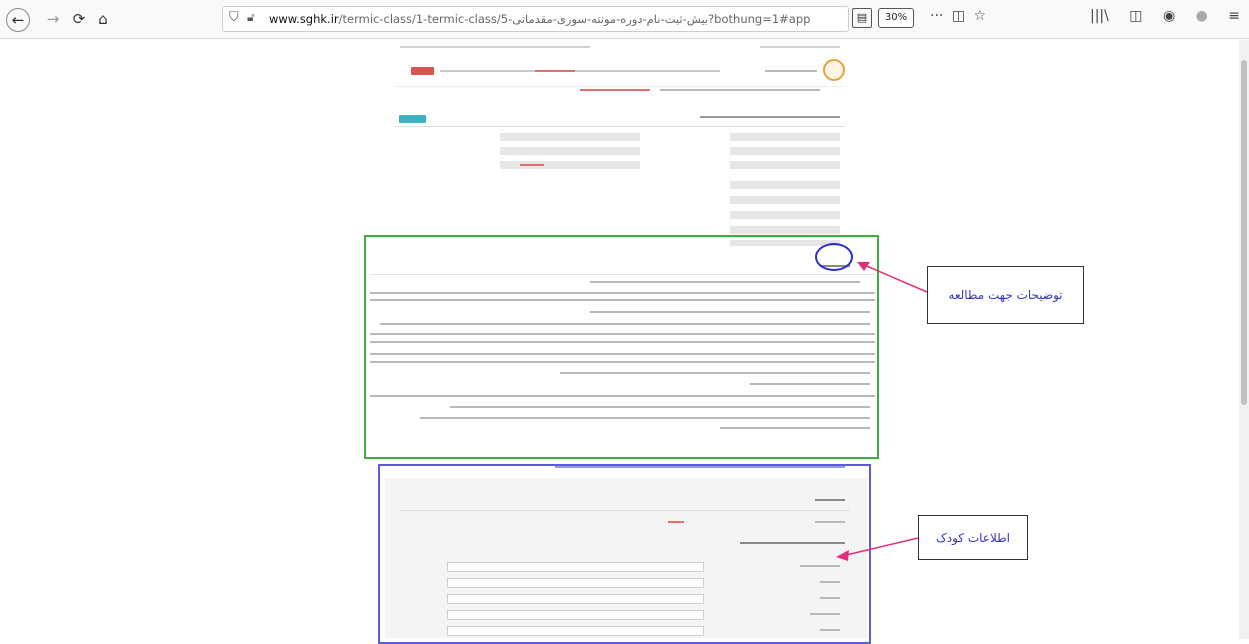 This screenshot has height=644, width=1249. I want to click on child-info-callout: اطلاعات کودک, so click(973, 537).